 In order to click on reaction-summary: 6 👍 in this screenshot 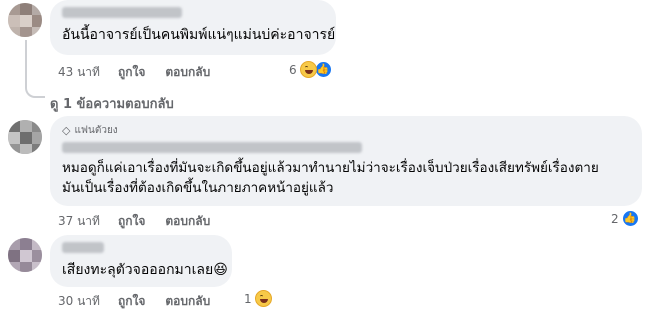, I will do `click(310, 69)`.